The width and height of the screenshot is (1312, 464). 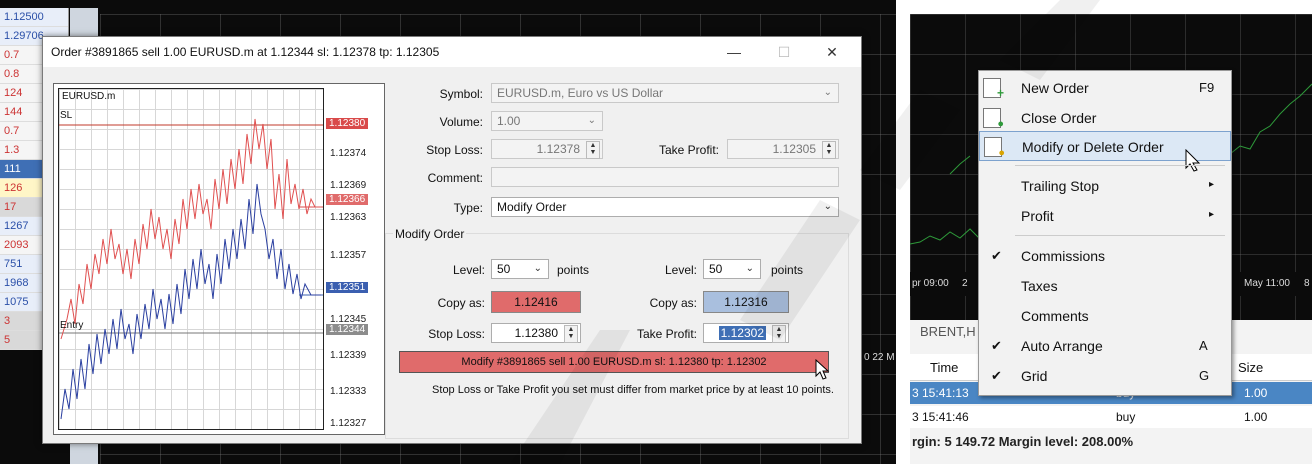 What do you see at coordinates (944, 367) in the screenshot?
I see `column-header-time: Time` at bounding box center [944, 367].